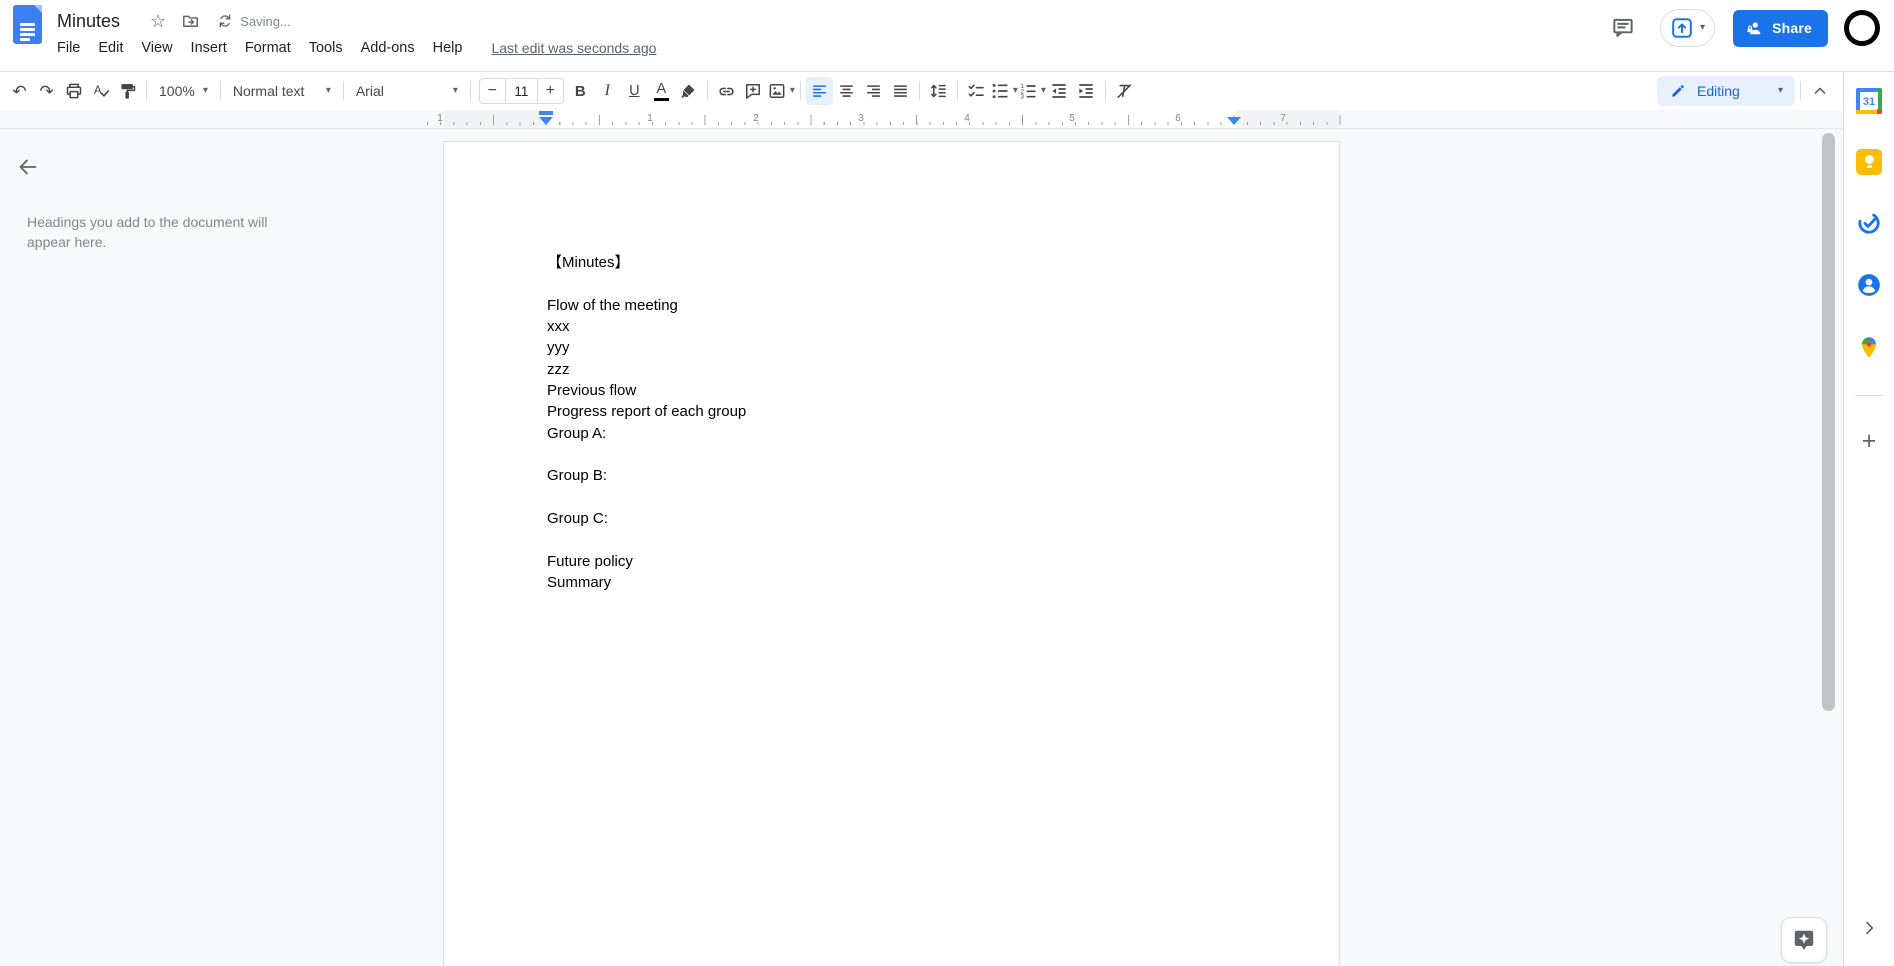 The height and width of the screenshot is (966, 1894). Describe the element at coordinates (646, 411) in the screenshot. I see `doc-line: Progress report of each group` at that location.